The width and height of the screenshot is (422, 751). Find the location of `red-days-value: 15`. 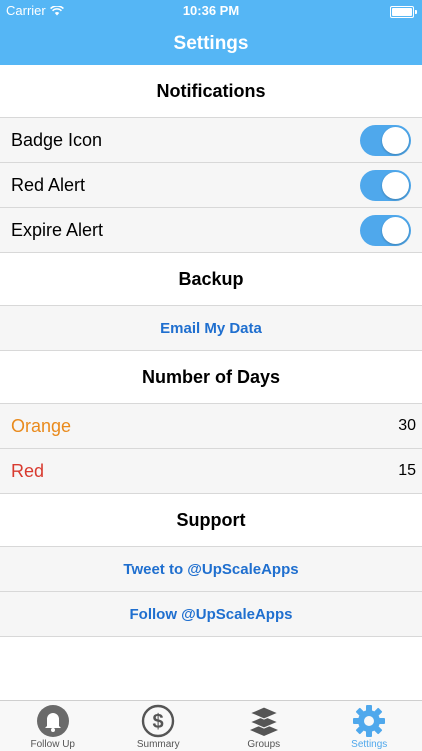

red-days-value: 15 is located at coordinates (407, 471).